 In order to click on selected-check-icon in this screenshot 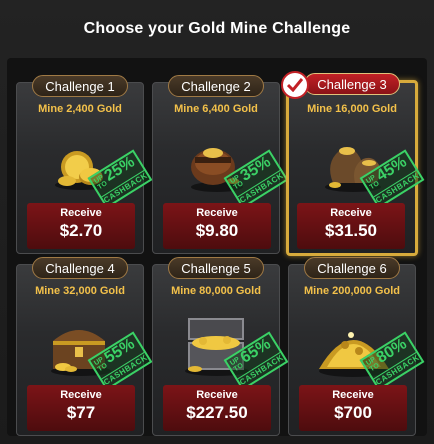, I will do `click(295, 85)`.